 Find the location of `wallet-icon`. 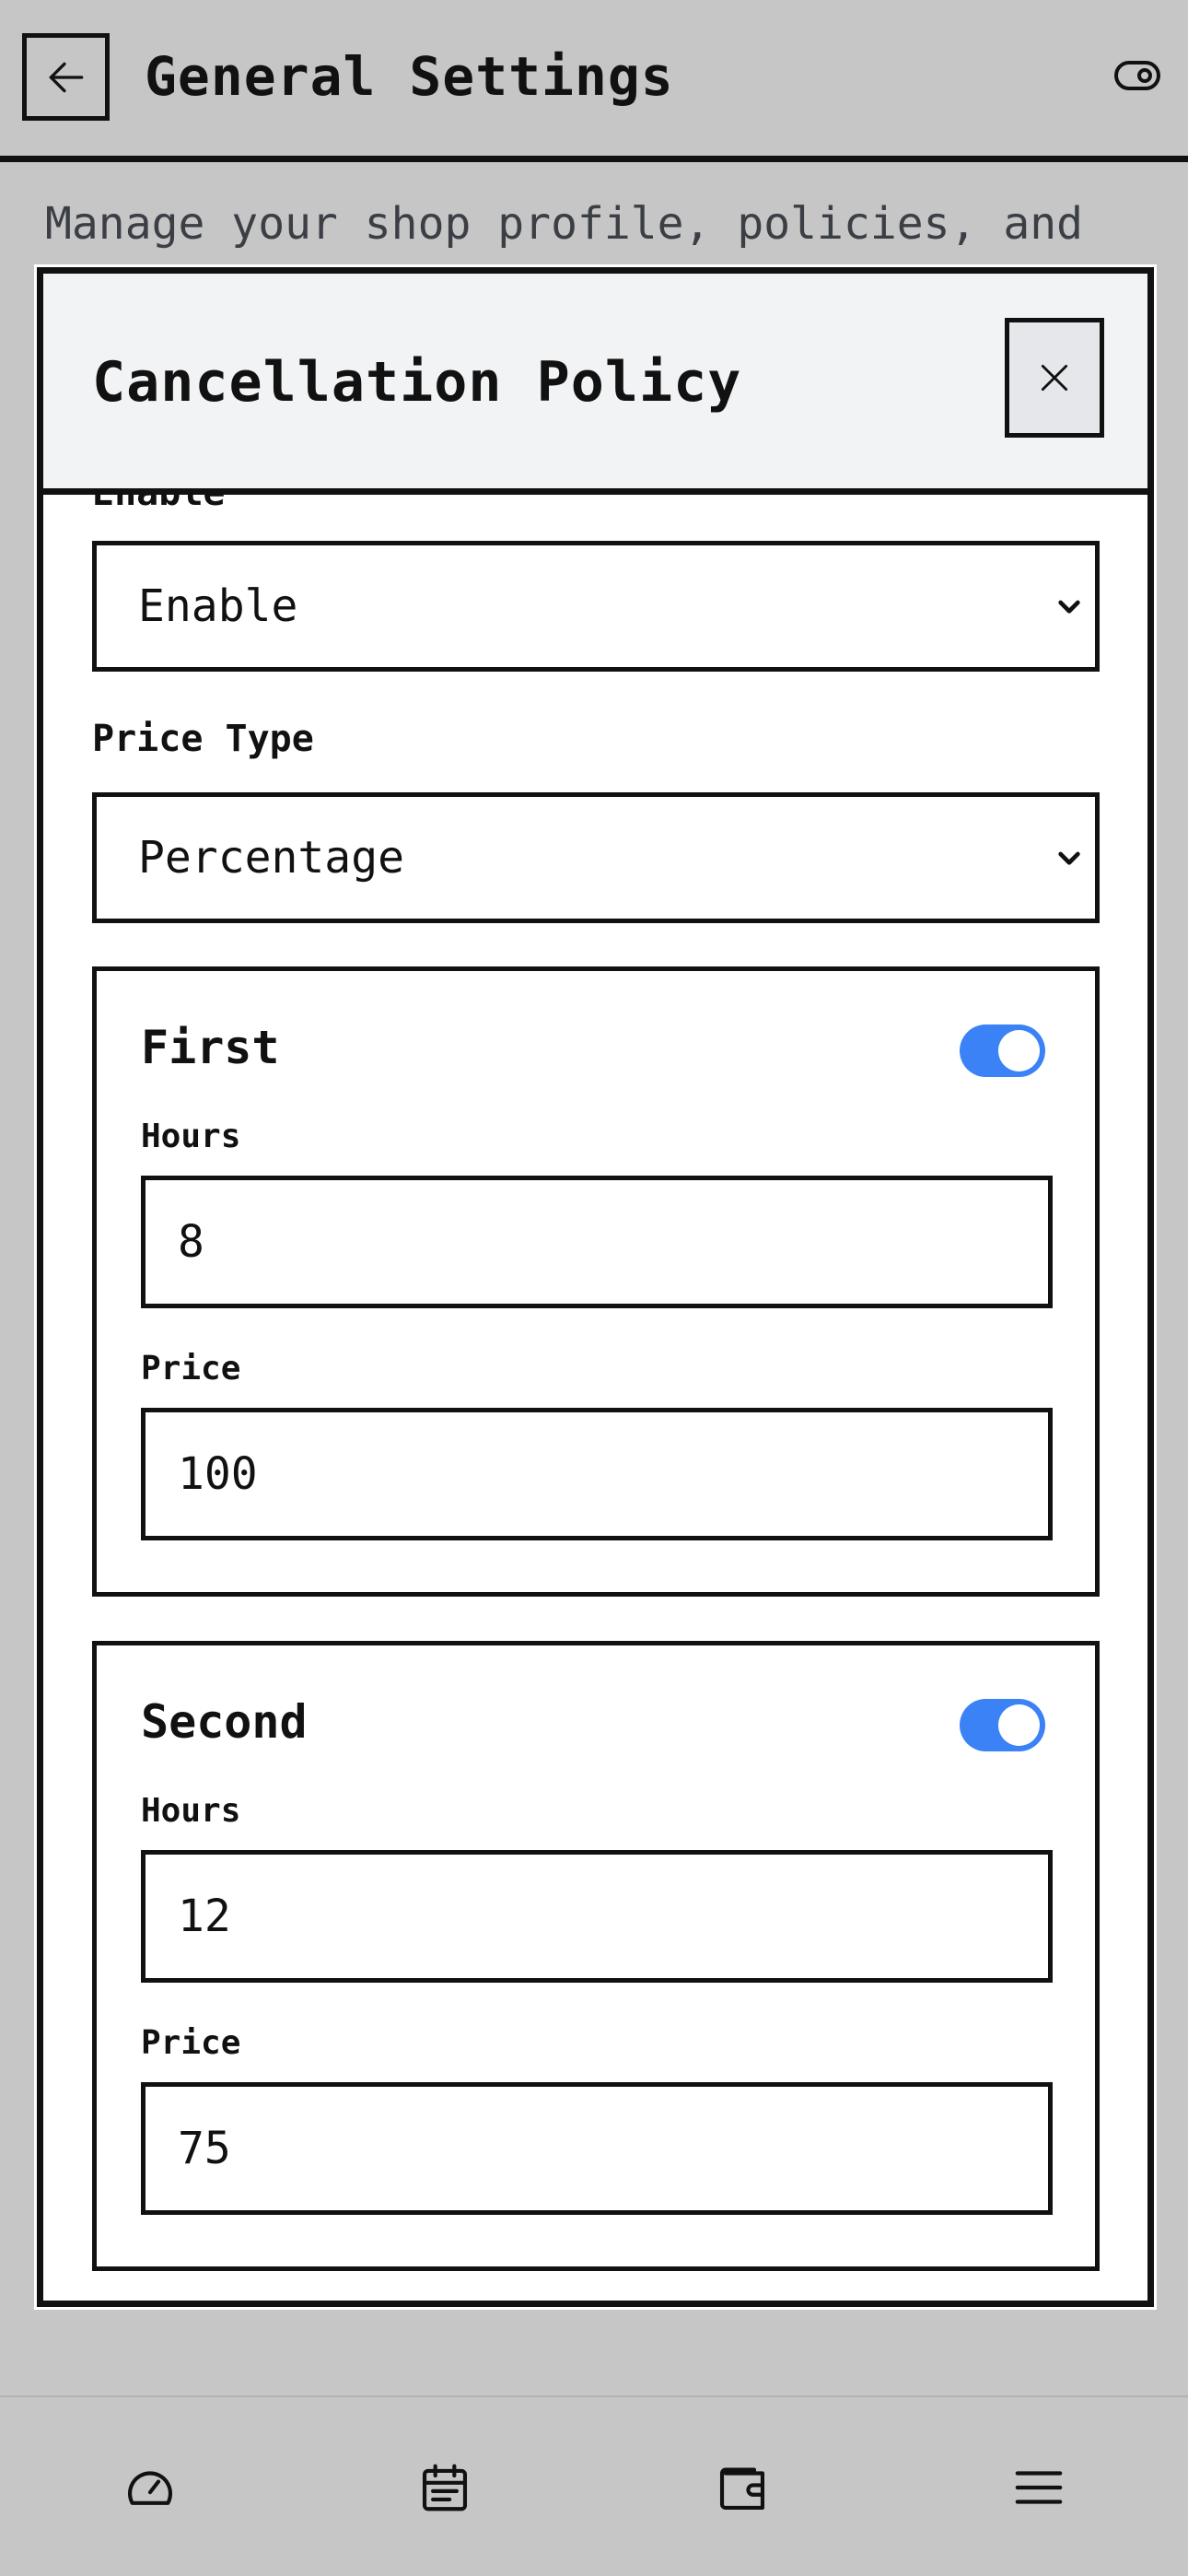

wallet-icon is located at coordinates (742, 2489).